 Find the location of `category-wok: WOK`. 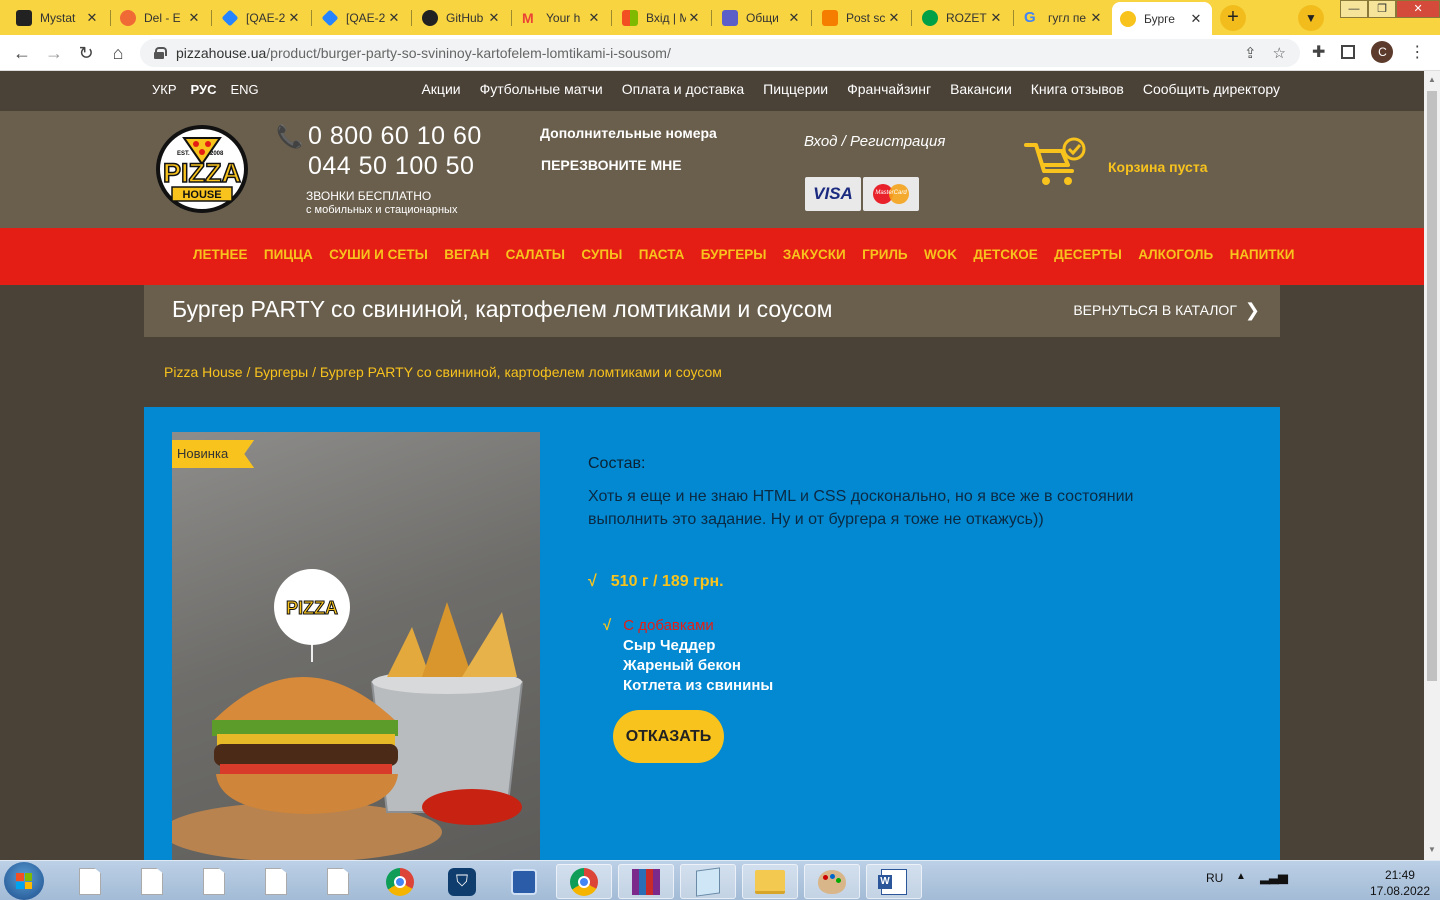

category-wok: WOK is located at coordinates (940, 254).